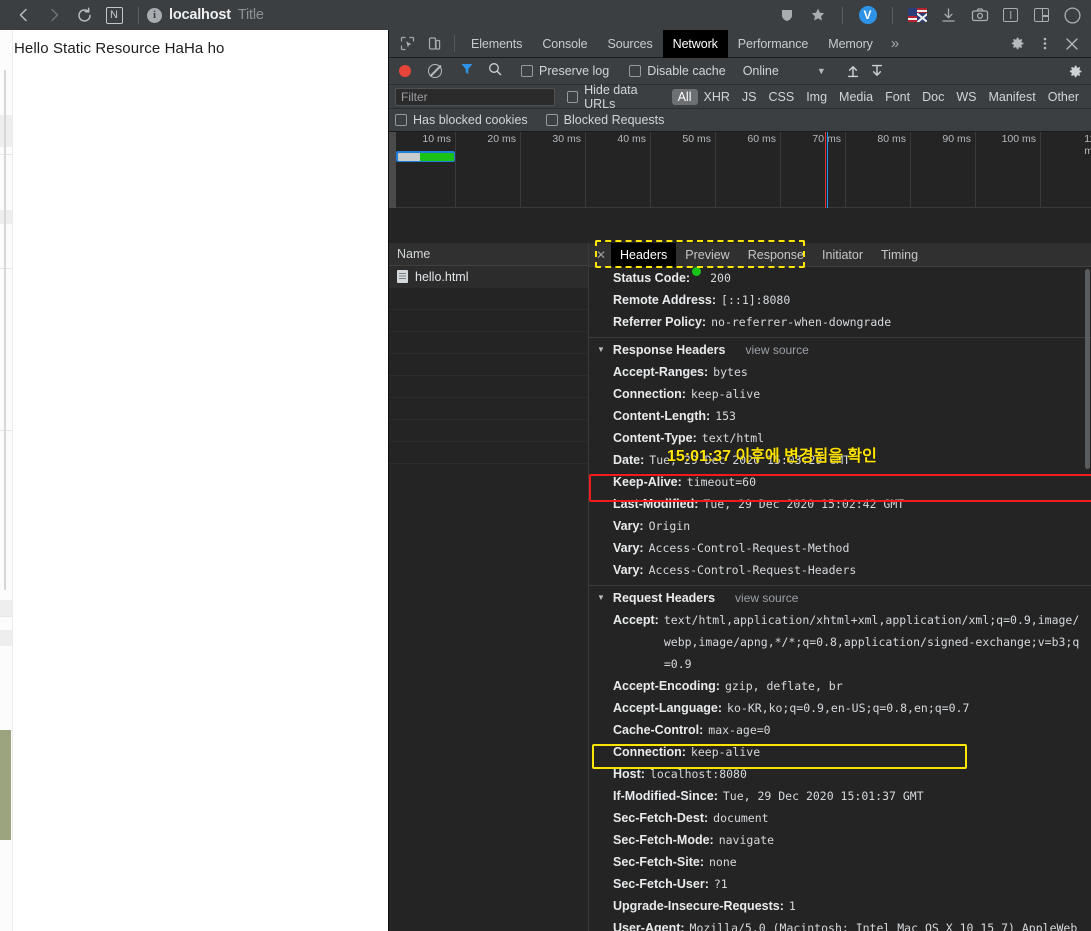 The image size is (1091, 931). What do you see at coordinates (917, 15) in the screenshot?
I see `language-flag-icon` at bounding box center [917, 15].